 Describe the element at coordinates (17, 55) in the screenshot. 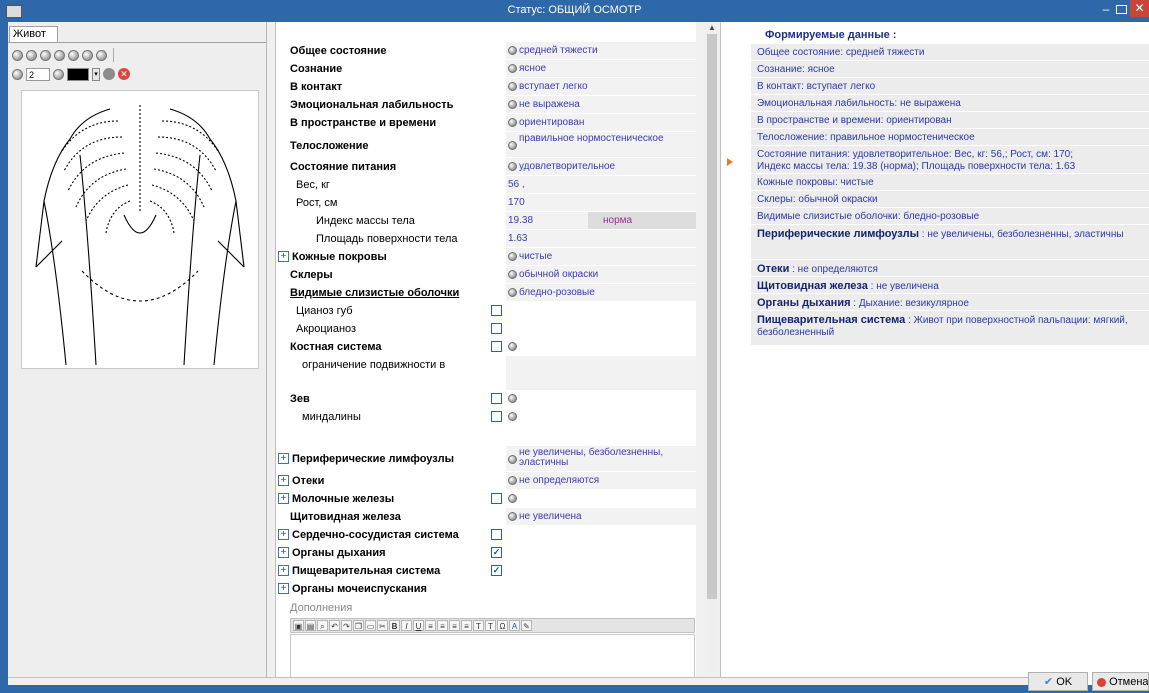

I see `pen-icon` at that location.